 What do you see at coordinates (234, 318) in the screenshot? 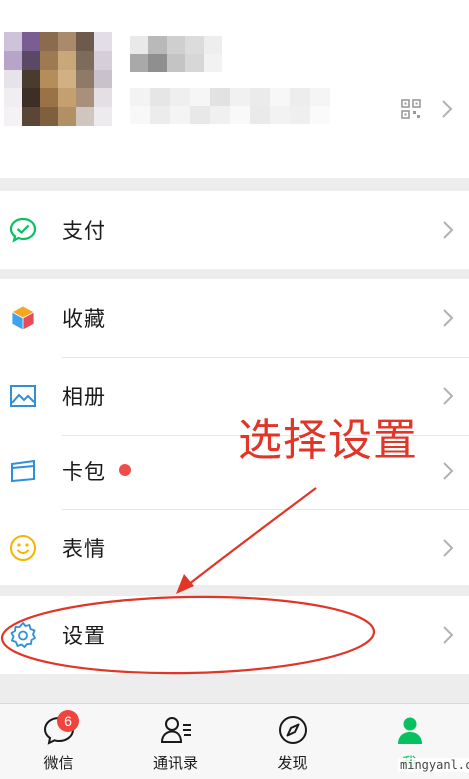
I see `menu-item-favorites: 收藏` at bounding box center [234, 318].